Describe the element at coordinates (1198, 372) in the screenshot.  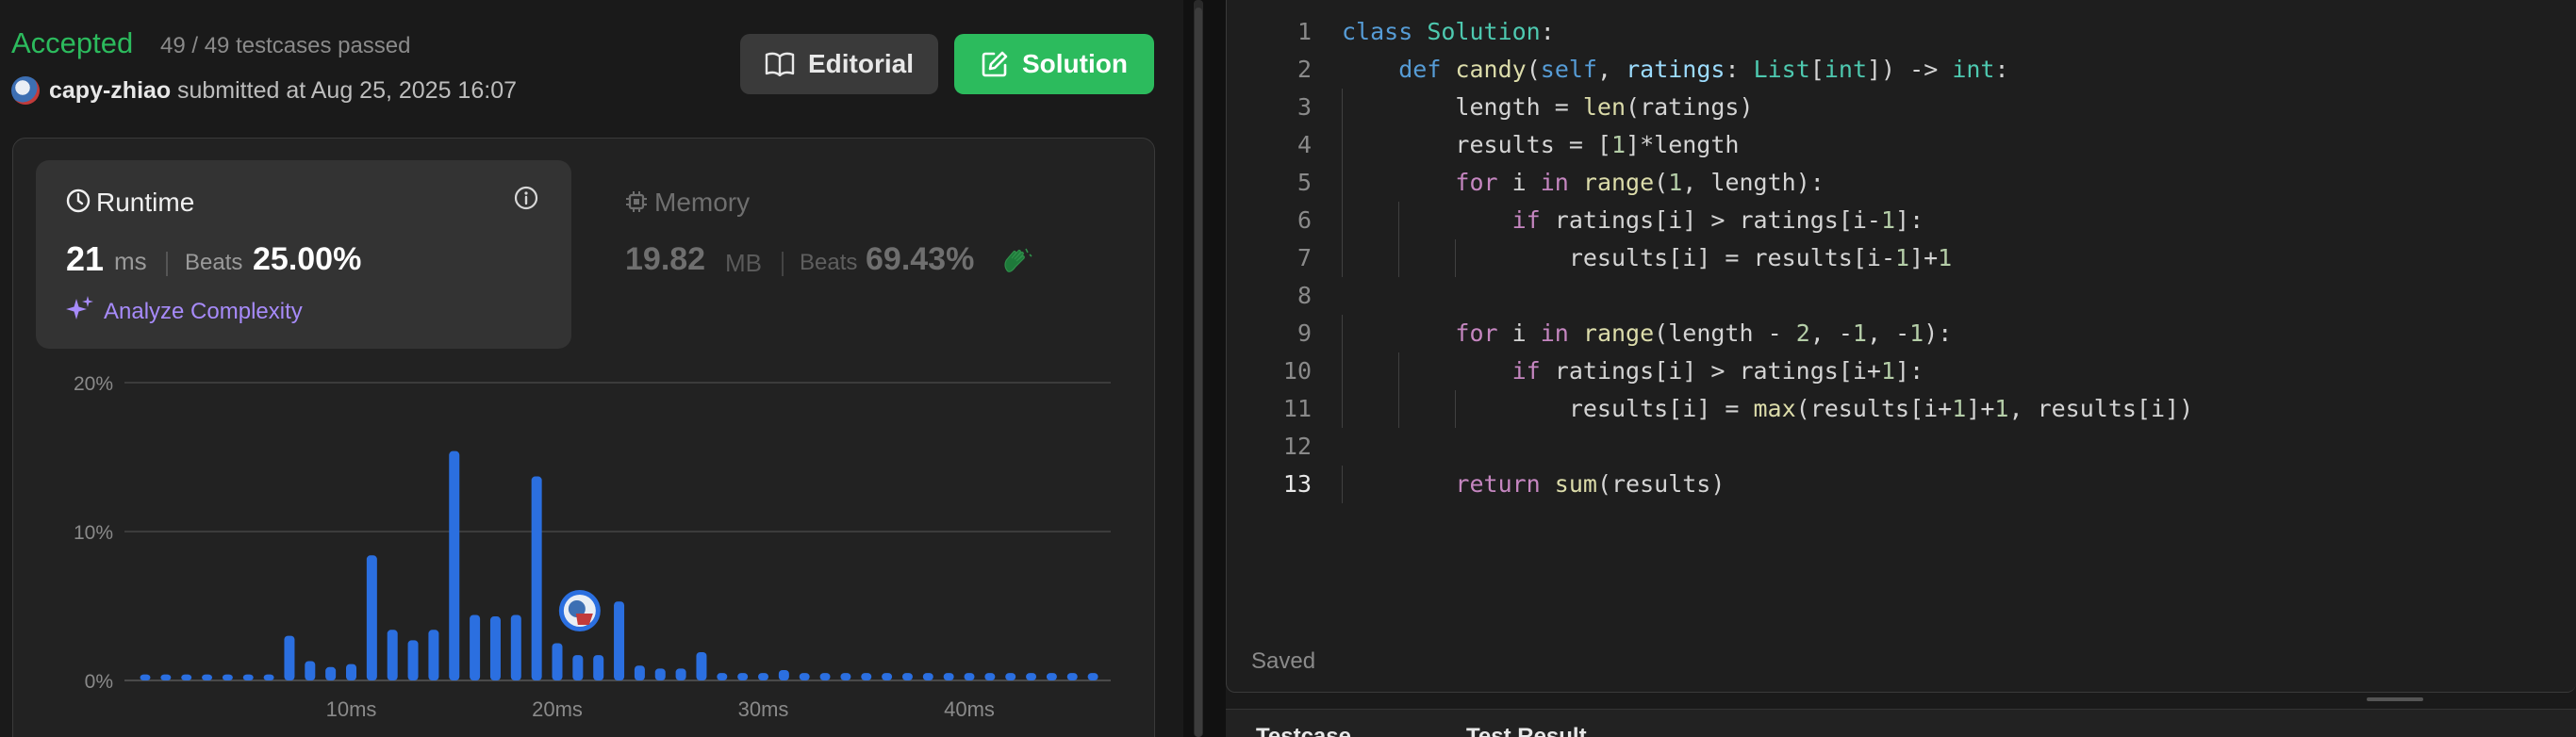
I see `scrollbar-thumb` at that location.